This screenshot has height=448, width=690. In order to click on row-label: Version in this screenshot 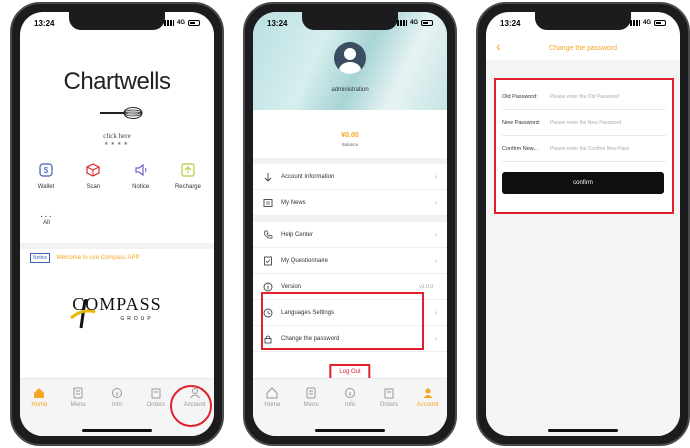, I will do `click(291, 286)`.